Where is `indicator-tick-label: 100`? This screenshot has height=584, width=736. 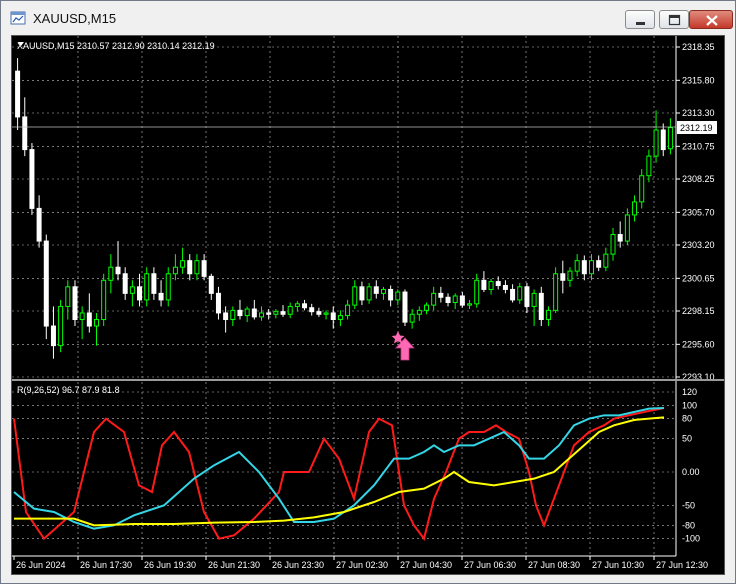
indicator-tick-label: 100 is located at coordinates (689, 405).